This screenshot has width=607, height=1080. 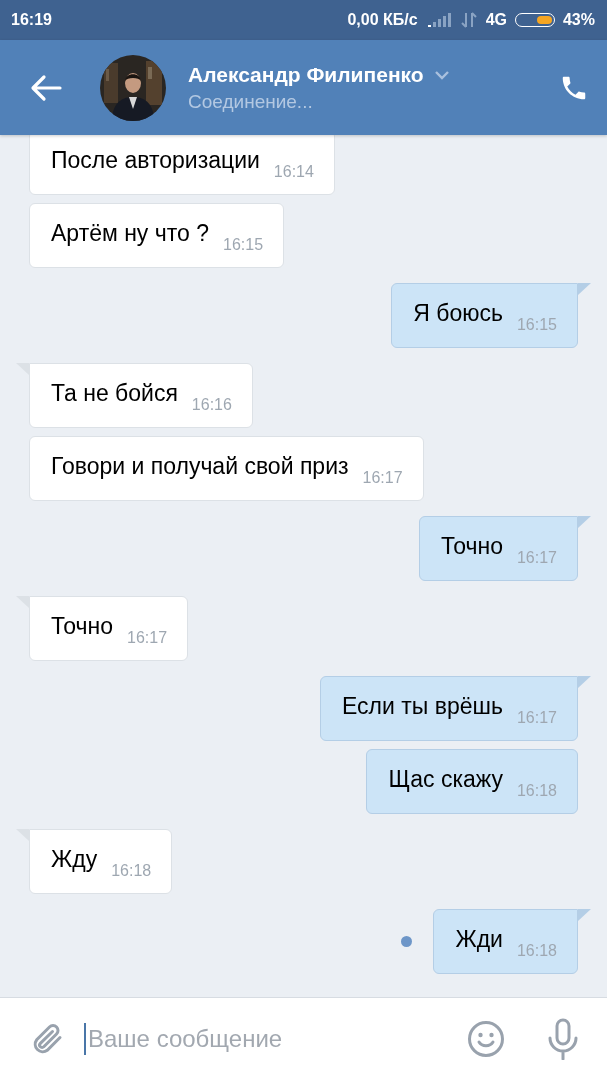 I want to click on message-text: Говори и получай свой приз, so click(x=200, y=467).